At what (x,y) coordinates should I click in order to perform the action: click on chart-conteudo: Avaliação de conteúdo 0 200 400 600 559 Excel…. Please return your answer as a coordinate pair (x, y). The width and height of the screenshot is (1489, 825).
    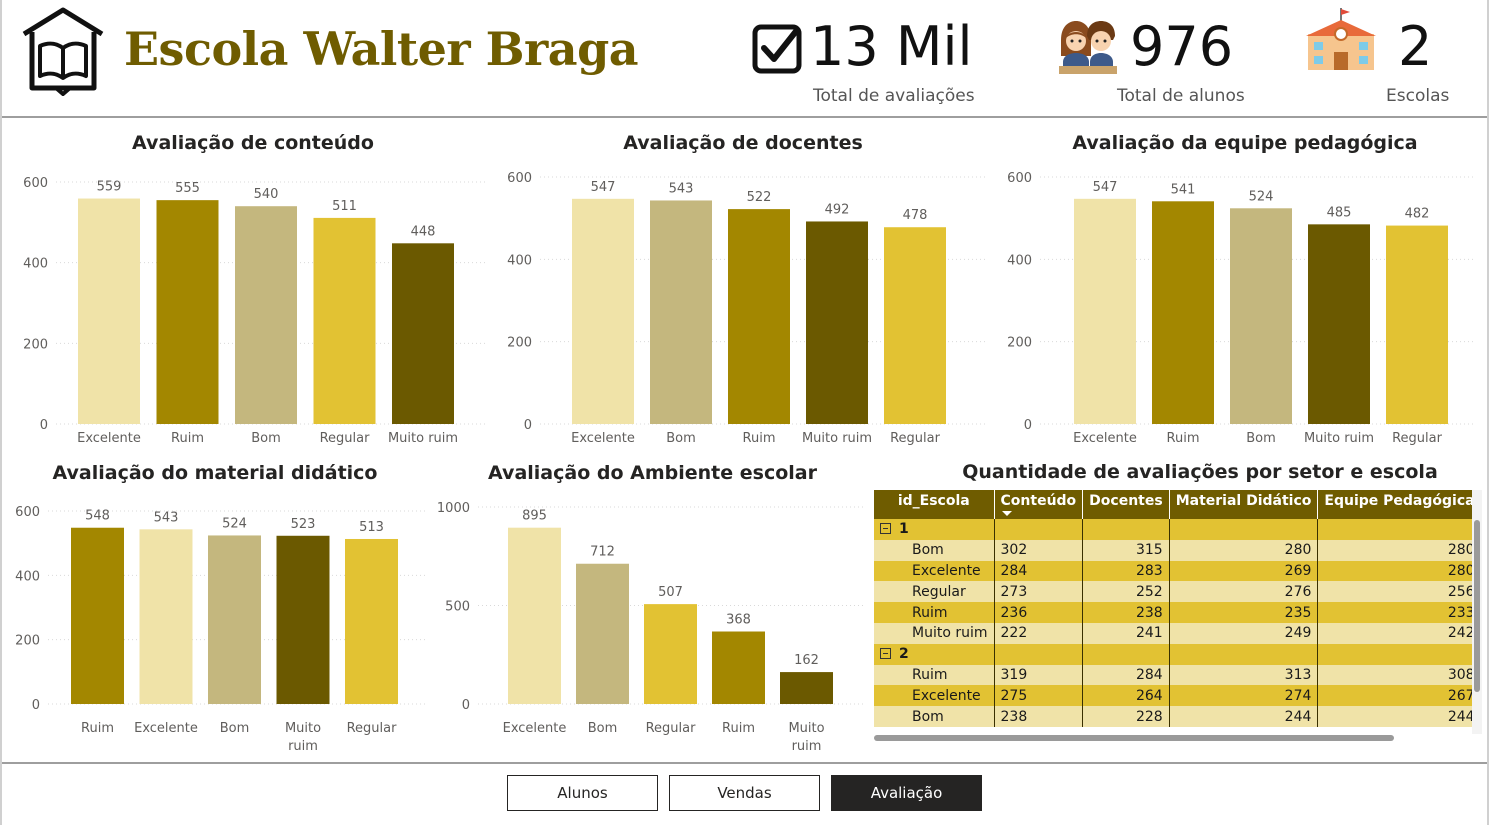
    Looking at the image, I should click on (245, 289).